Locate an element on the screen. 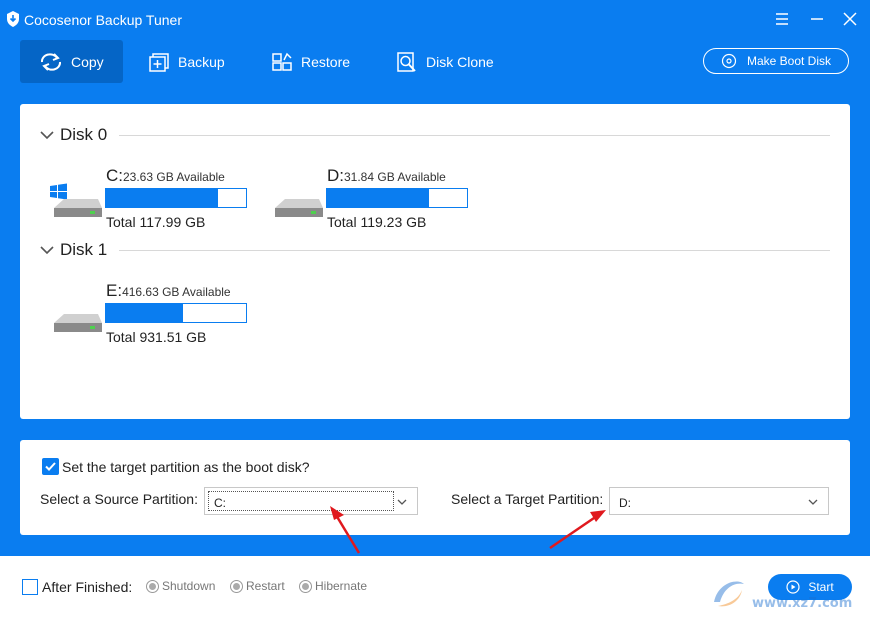 Image resolution: width=870 pixels, height=623 pixels. radio-restart: Restart is located at coordinates (257, 586).